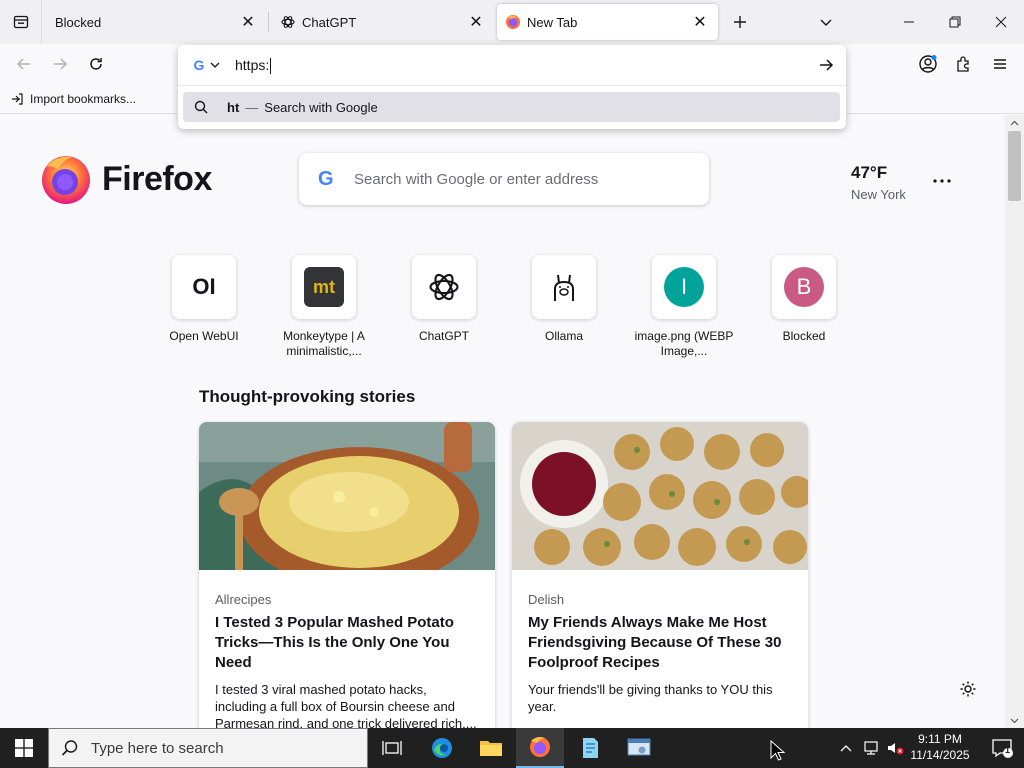 This screenshot has height=768, width=1024. Describe the element at coordinates (157, 748) in the screenshot. I see `taskbar-search-placeholder: Type here to search` at that location.